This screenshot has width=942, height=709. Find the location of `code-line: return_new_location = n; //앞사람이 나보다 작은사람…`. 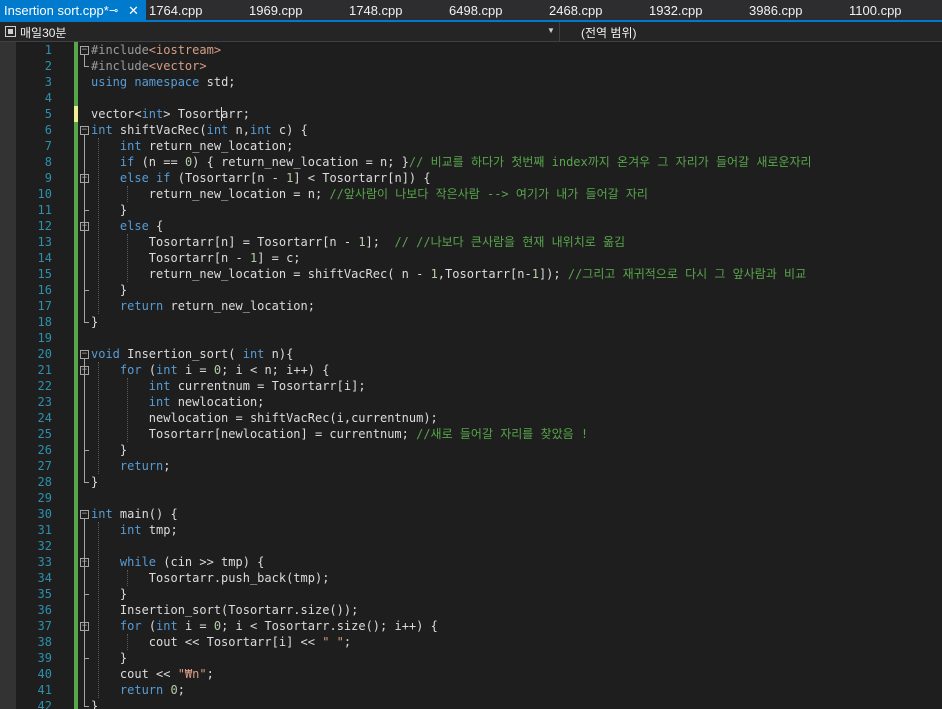

code-line: return_new_location = n; //앞사람이 나보다 작은사람… is located at coordinates (369, 194).